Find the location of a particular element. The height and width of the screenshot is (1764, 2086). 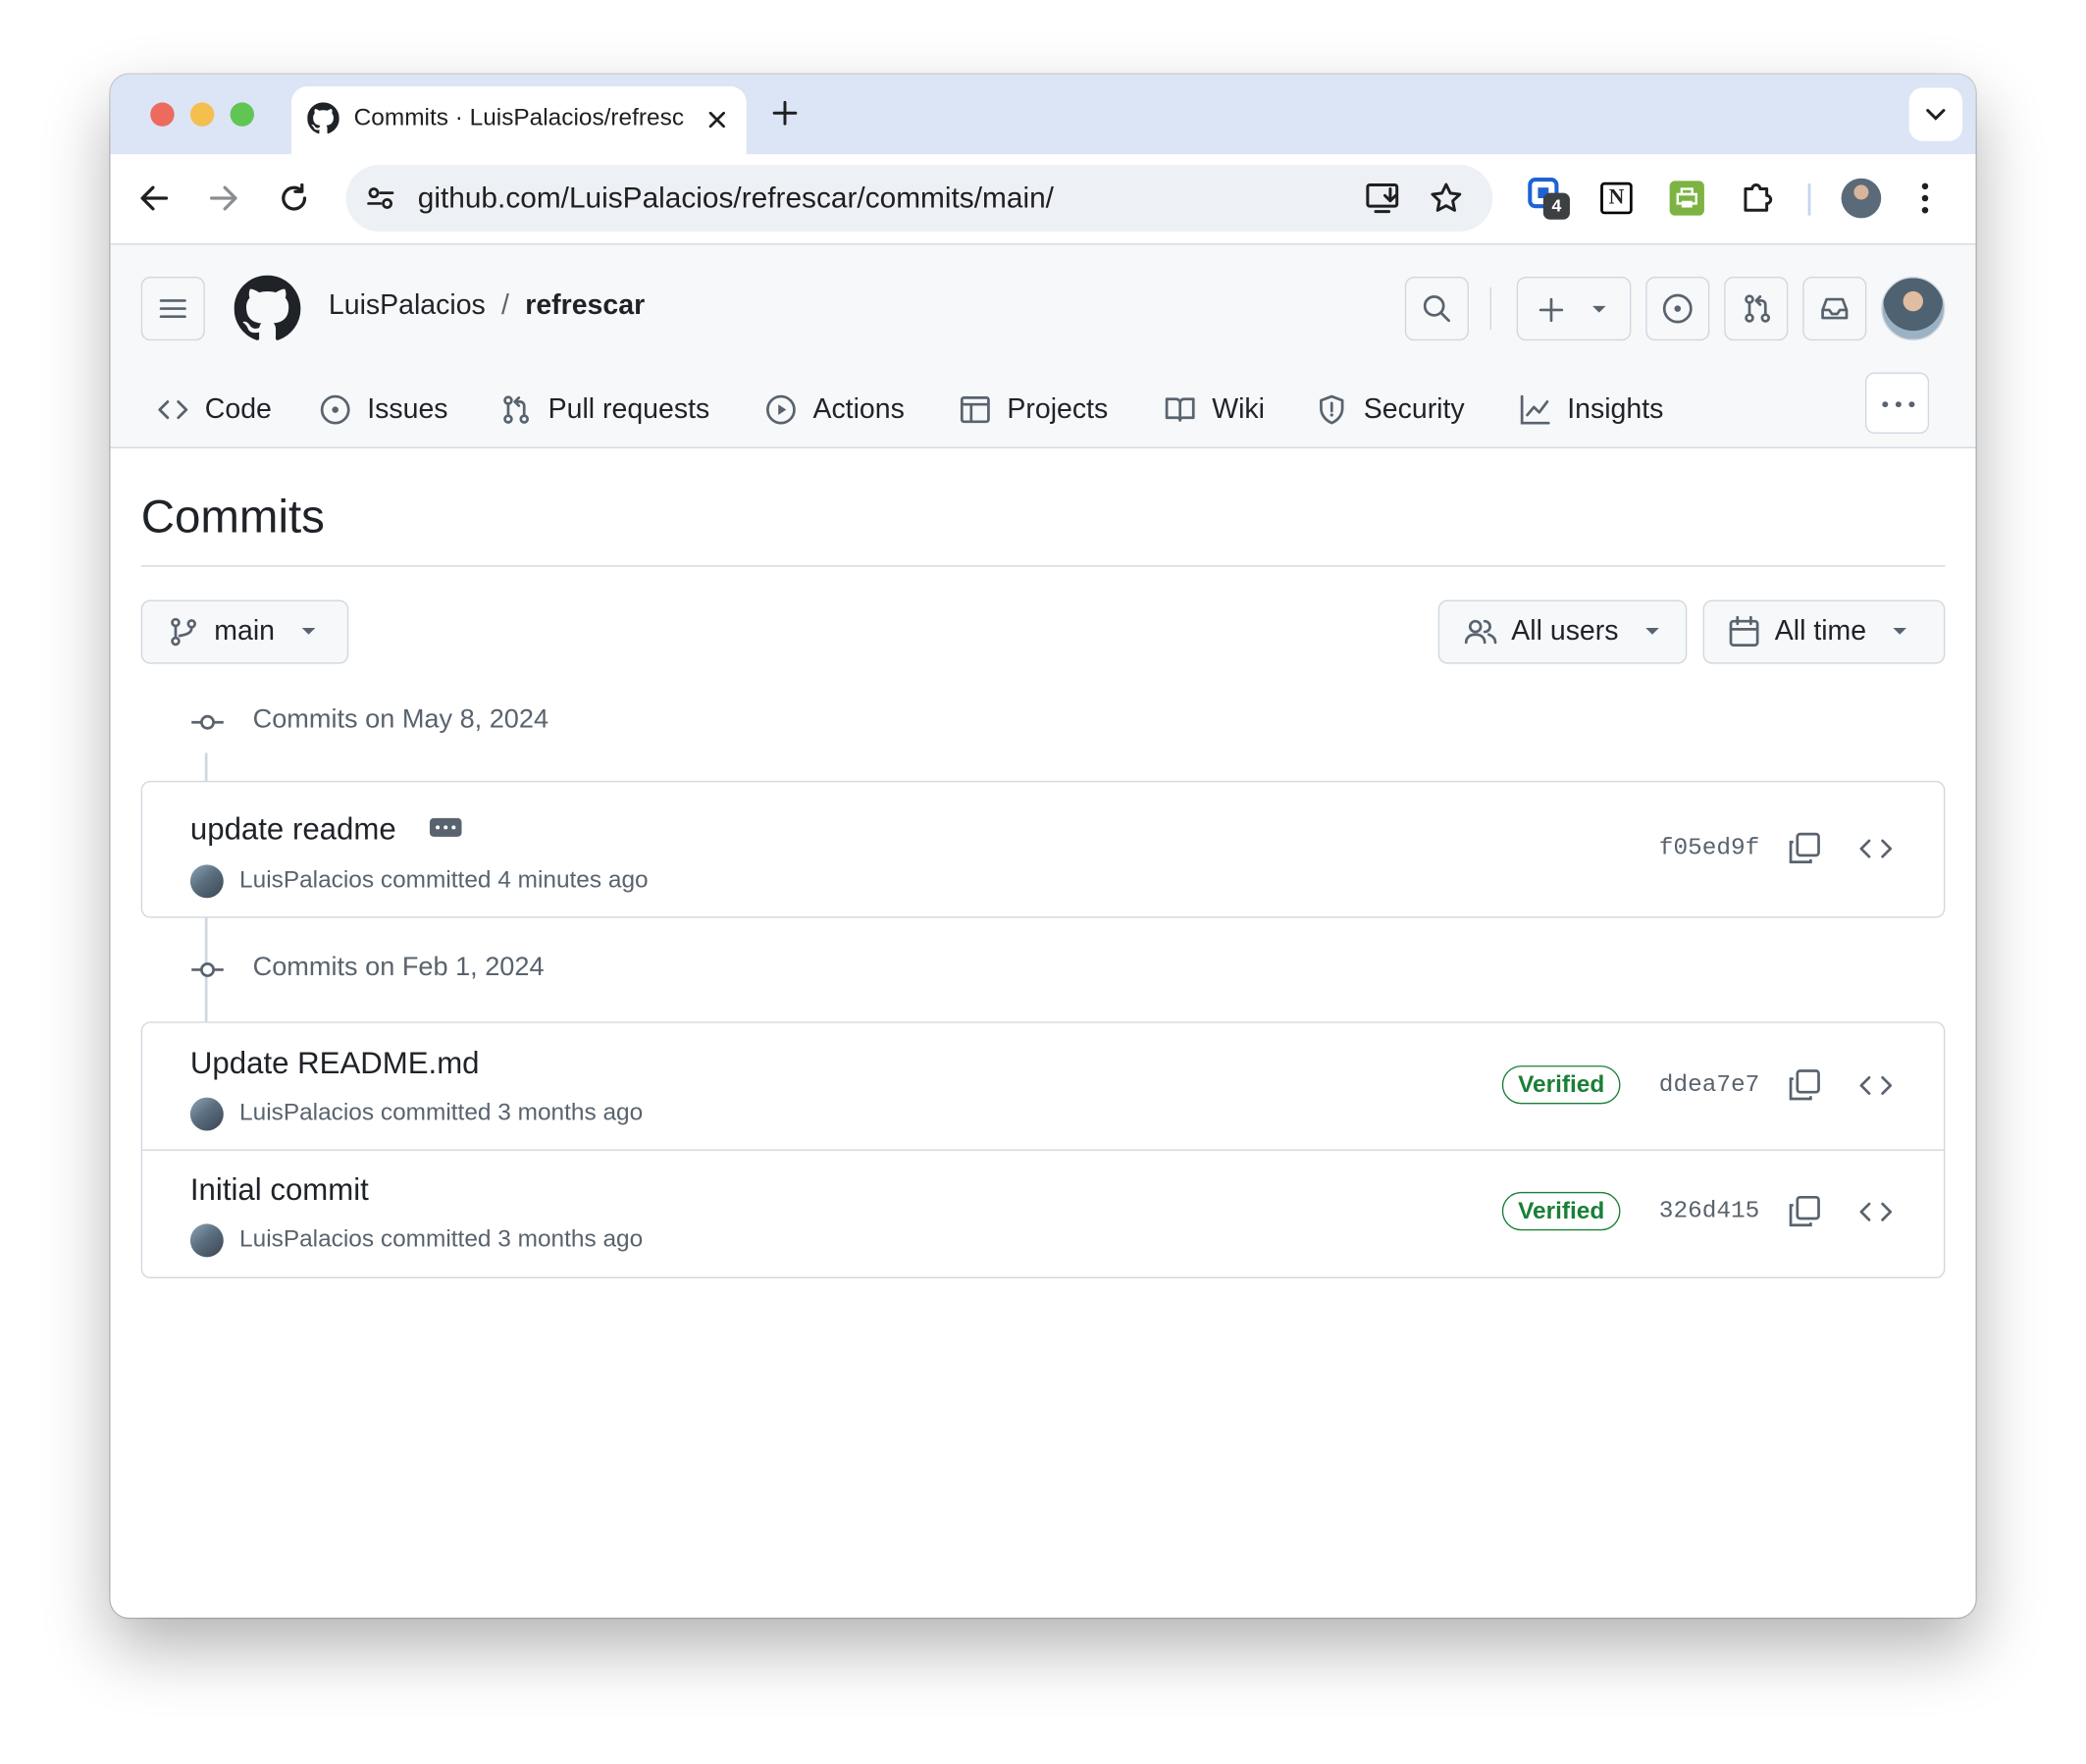

toolbar-divider is located at coordinates (1809, 199).